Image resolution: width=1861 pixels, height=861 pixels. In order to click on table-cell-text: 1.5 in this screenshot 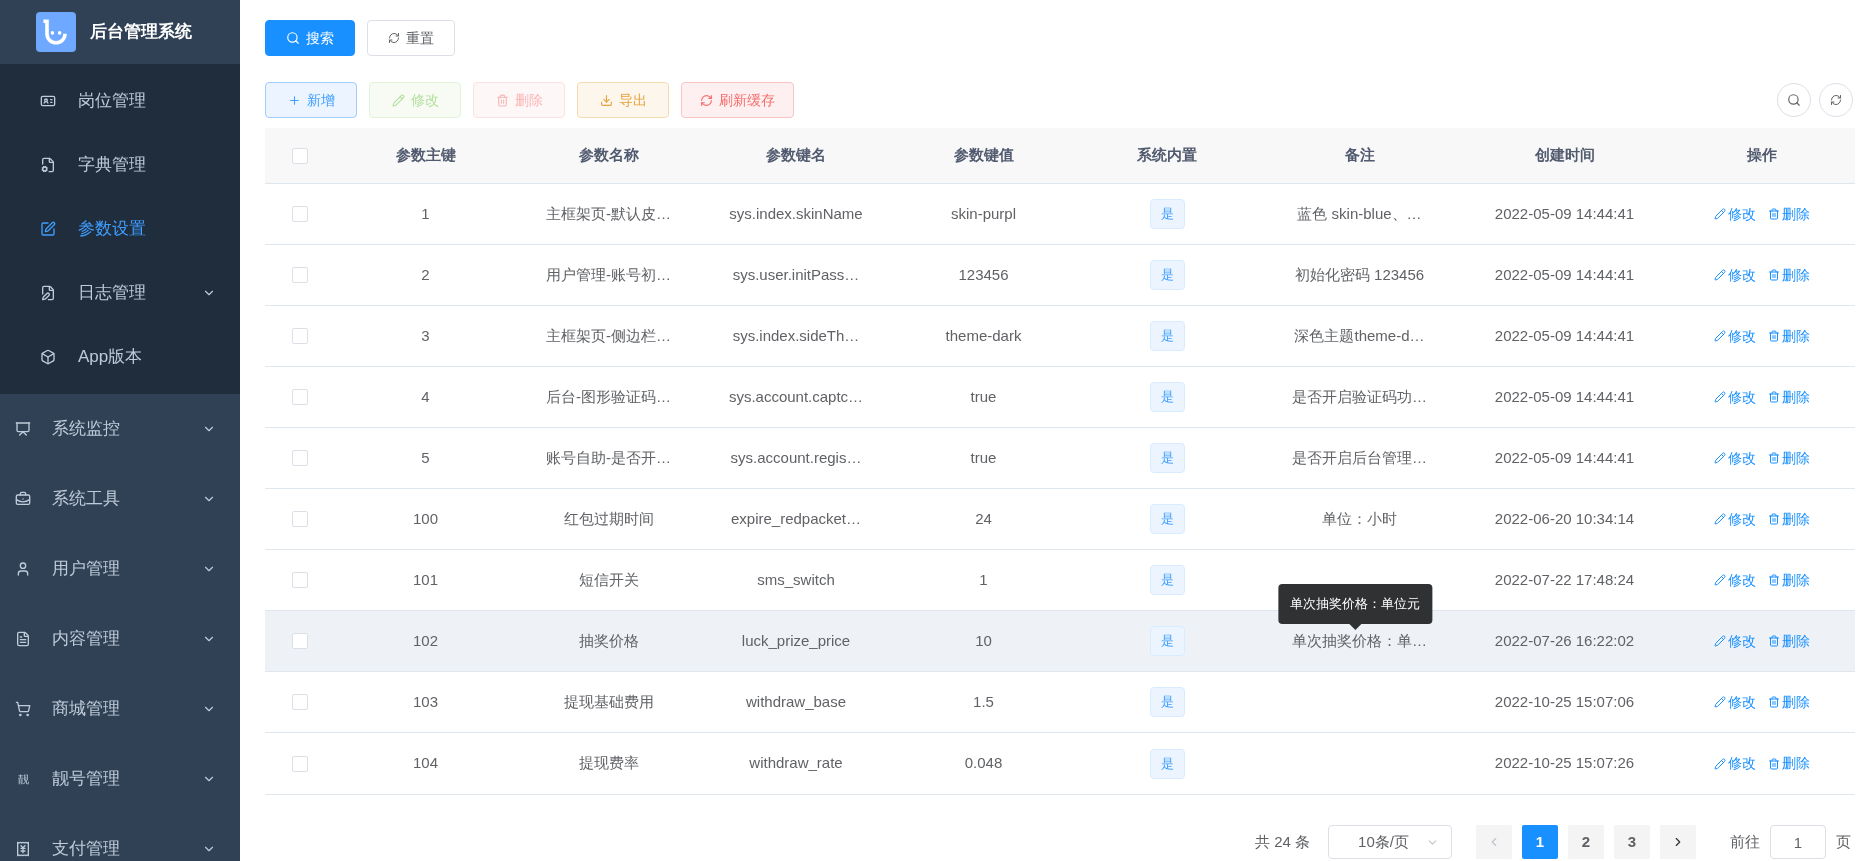, I will do `click(983, 701)`.